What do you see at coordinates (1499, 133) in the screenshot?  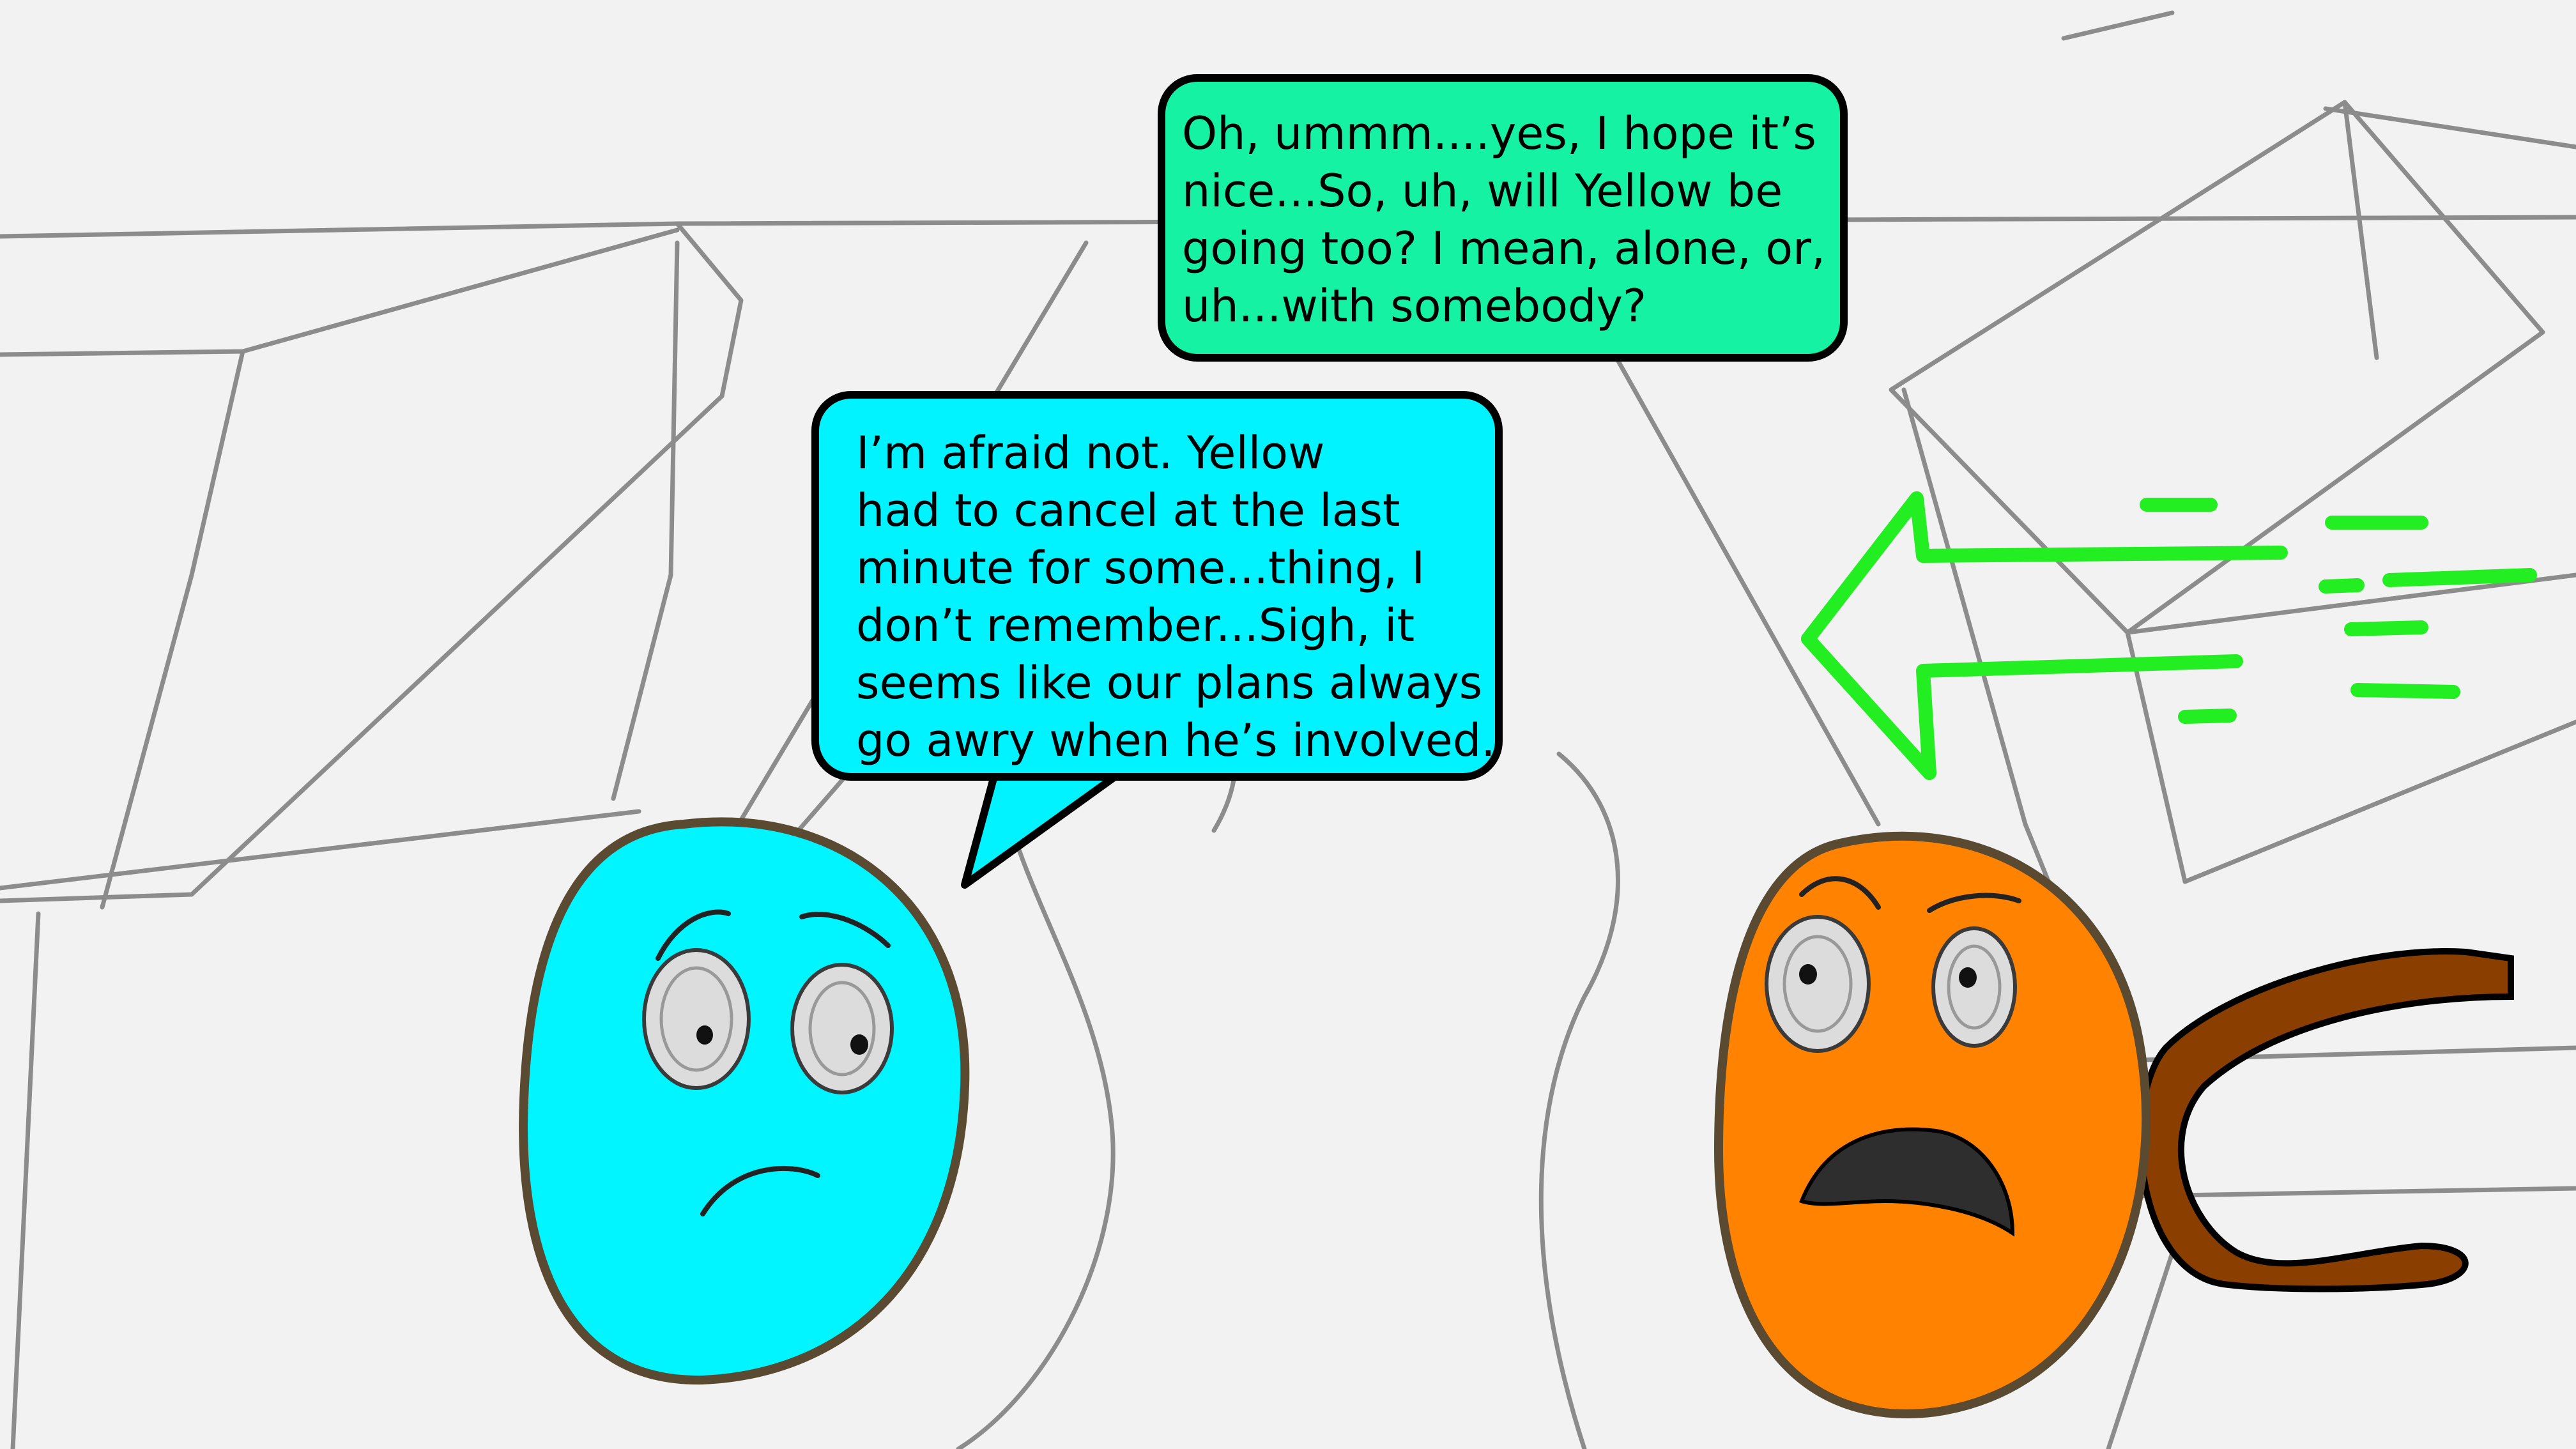 I see `speech-line: Oh, ummm....yes, I hope it’s` at bounding box center [1499, 133].